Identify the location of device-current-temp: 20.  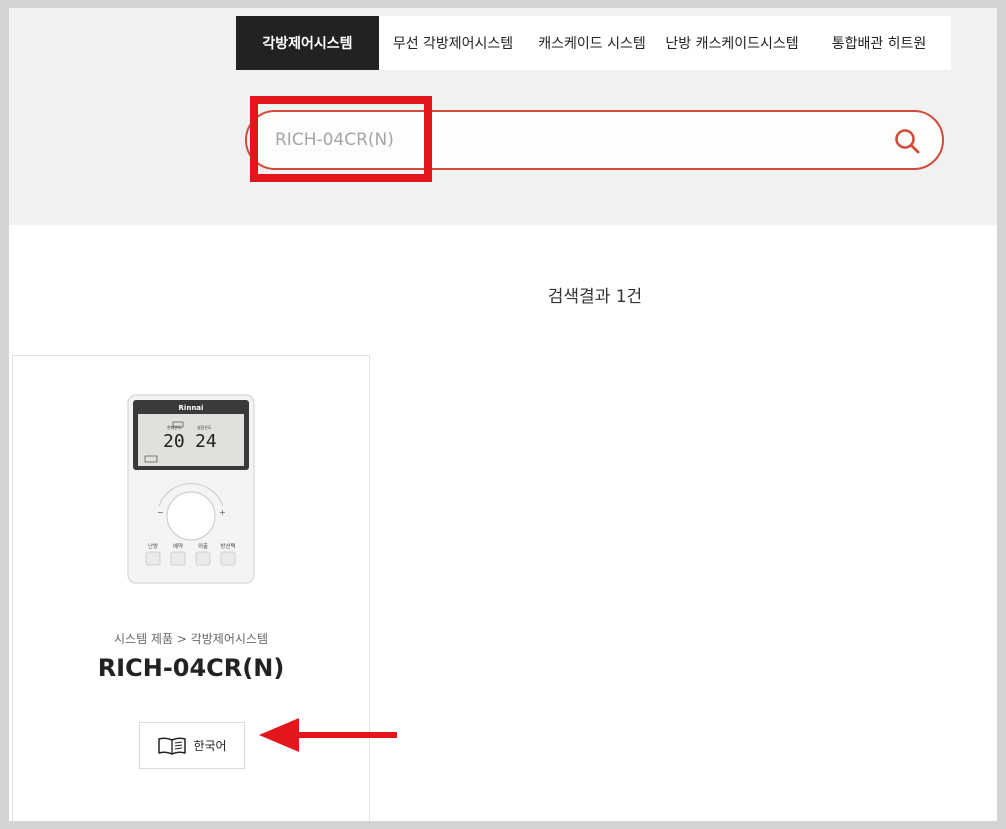
(174, 441).